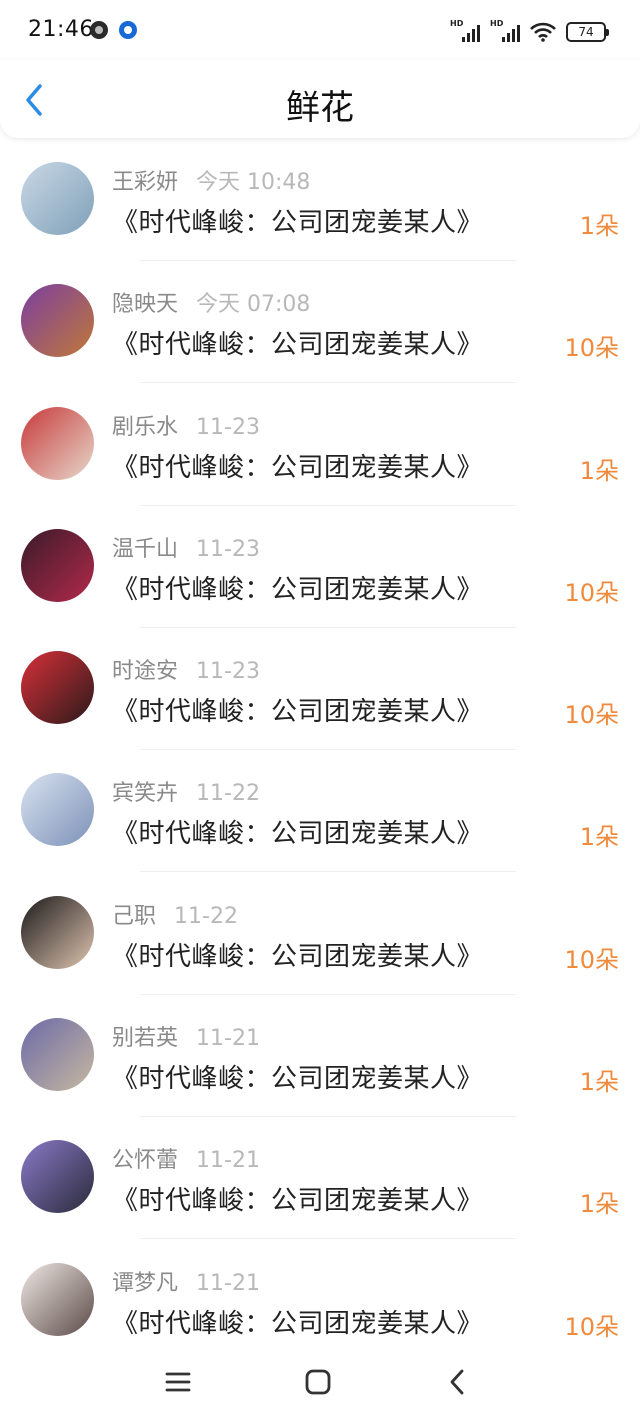 Image resolution: width=640 pixels, height=1422 pixels. What do you see at coordinates (99, 30) in the screenshot?
I see `notification-dot-icon` at bounding box center [99, 30].